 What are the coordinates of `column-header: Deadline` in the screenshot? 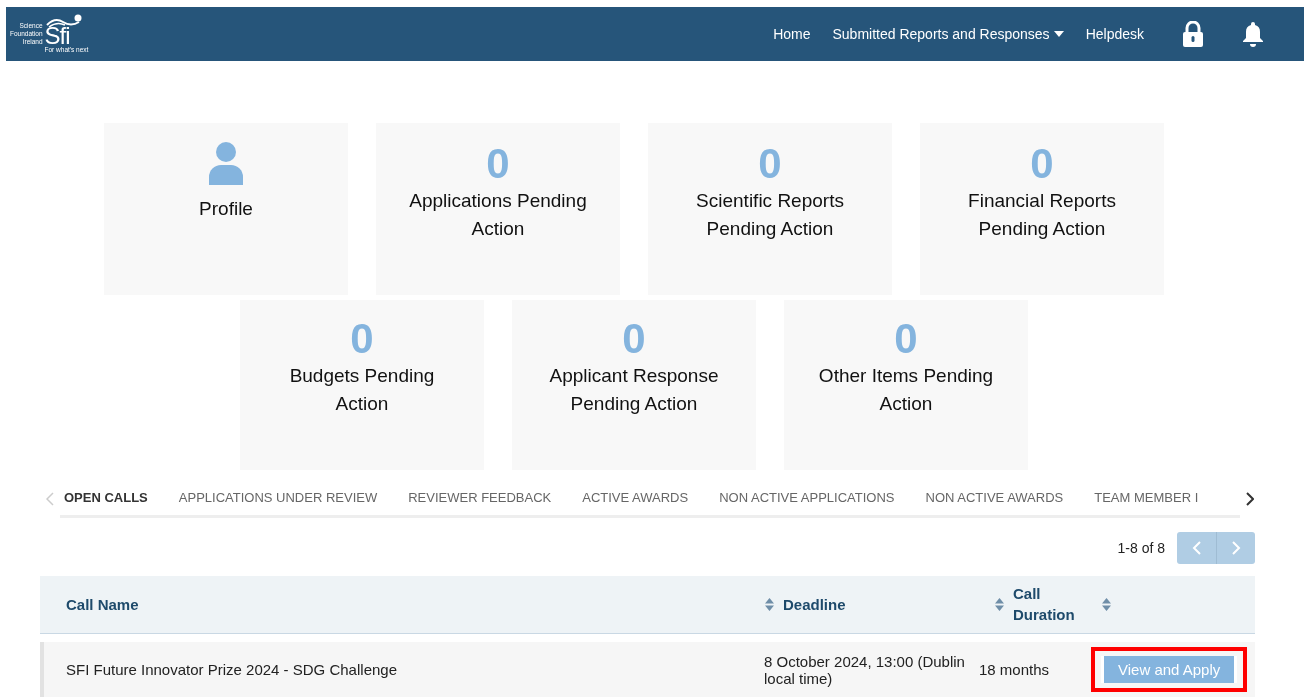 It's located at (814, 604).